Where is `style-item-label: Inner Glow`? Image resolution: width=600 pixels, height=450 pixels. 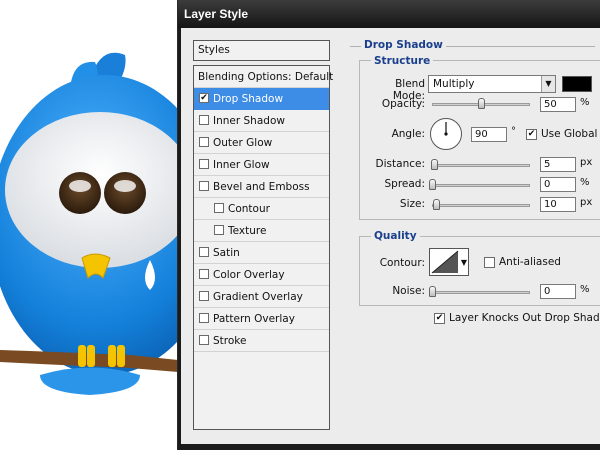
style-item-label: Inner Glow is located at coordinates (241, 165).